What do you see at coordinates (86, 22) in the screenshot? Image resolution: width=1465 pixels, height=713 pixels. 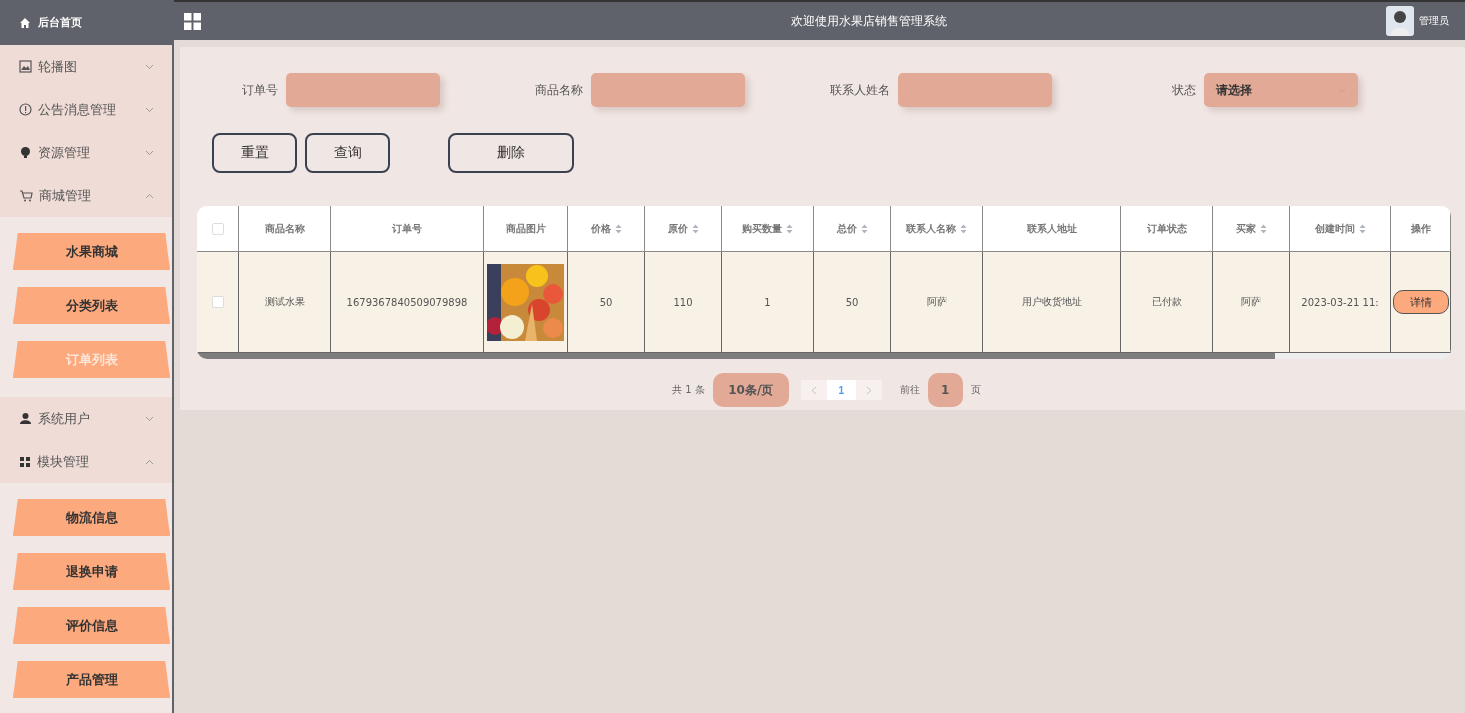 I see `sidebar-home-item: 后台首页` at bounding box center [86, 22].